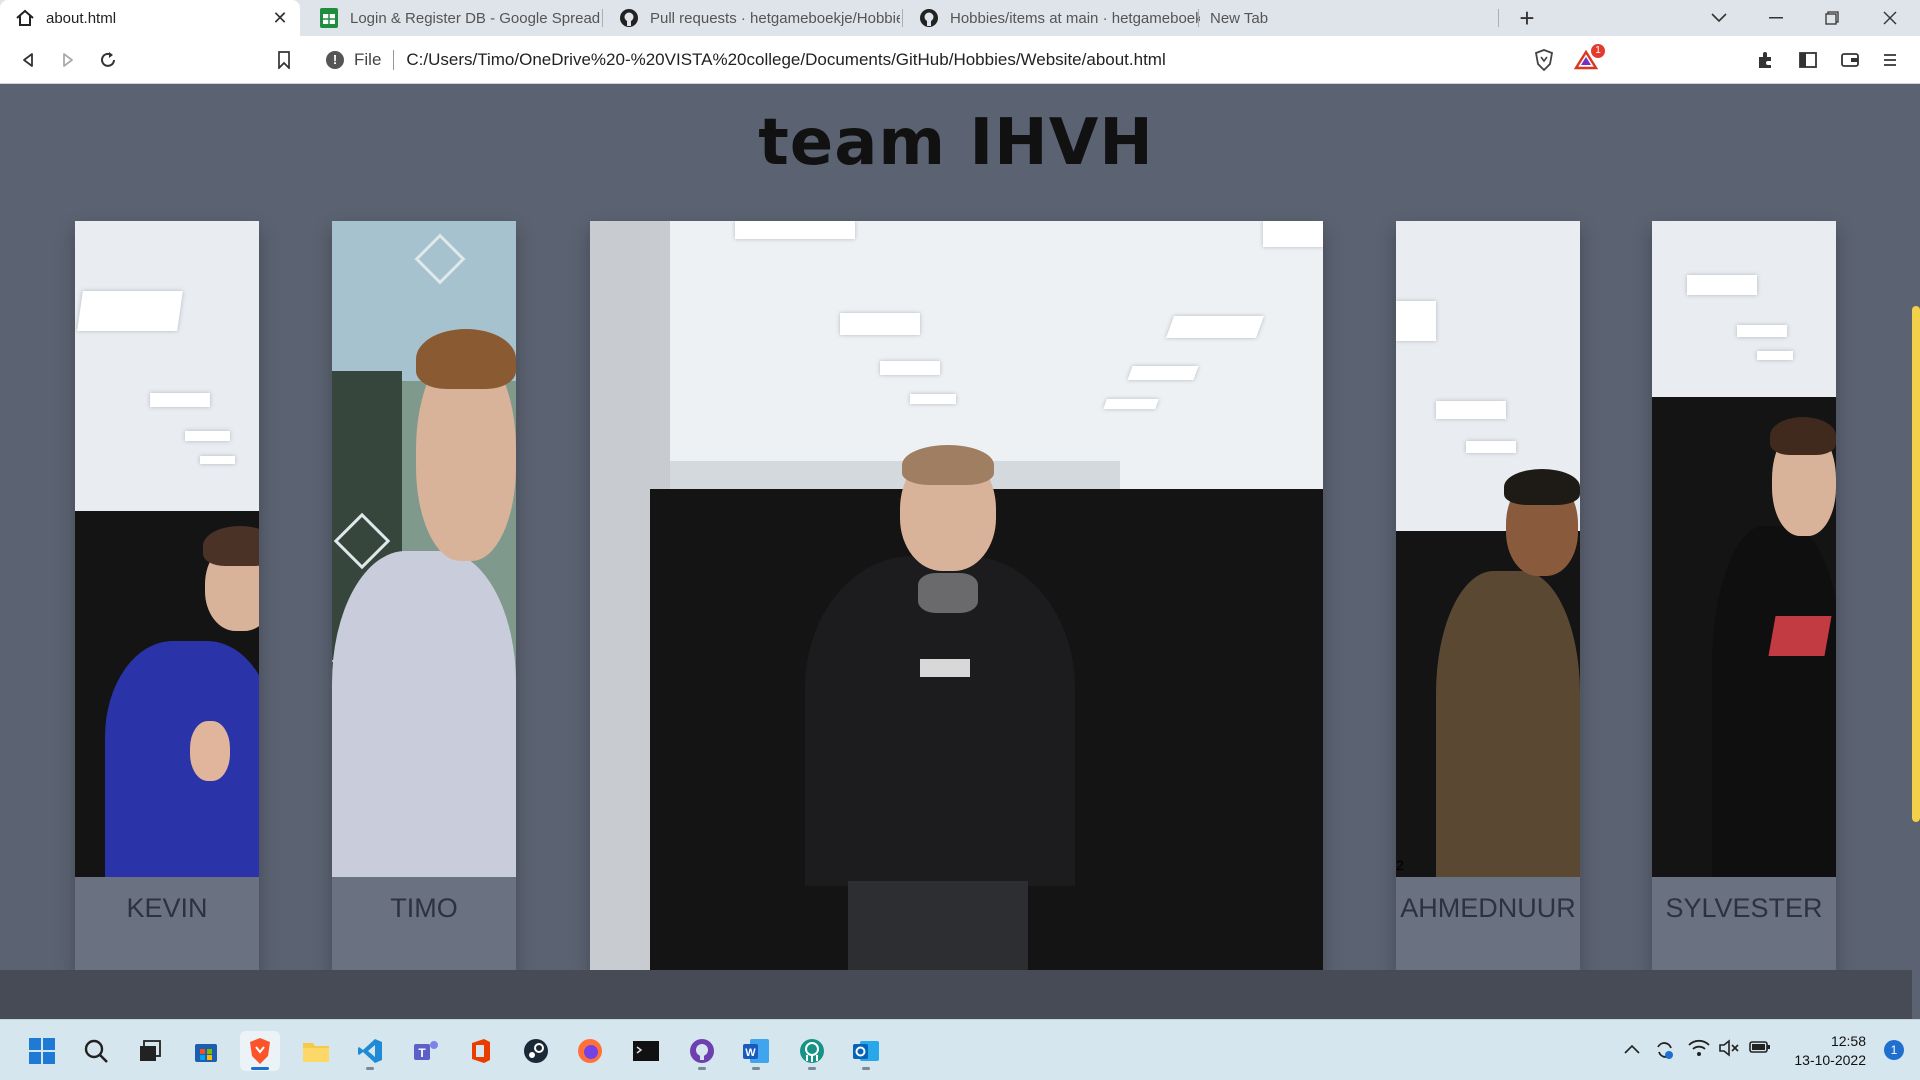  I want to click on forward-arrow-icon, so click(68, 60).